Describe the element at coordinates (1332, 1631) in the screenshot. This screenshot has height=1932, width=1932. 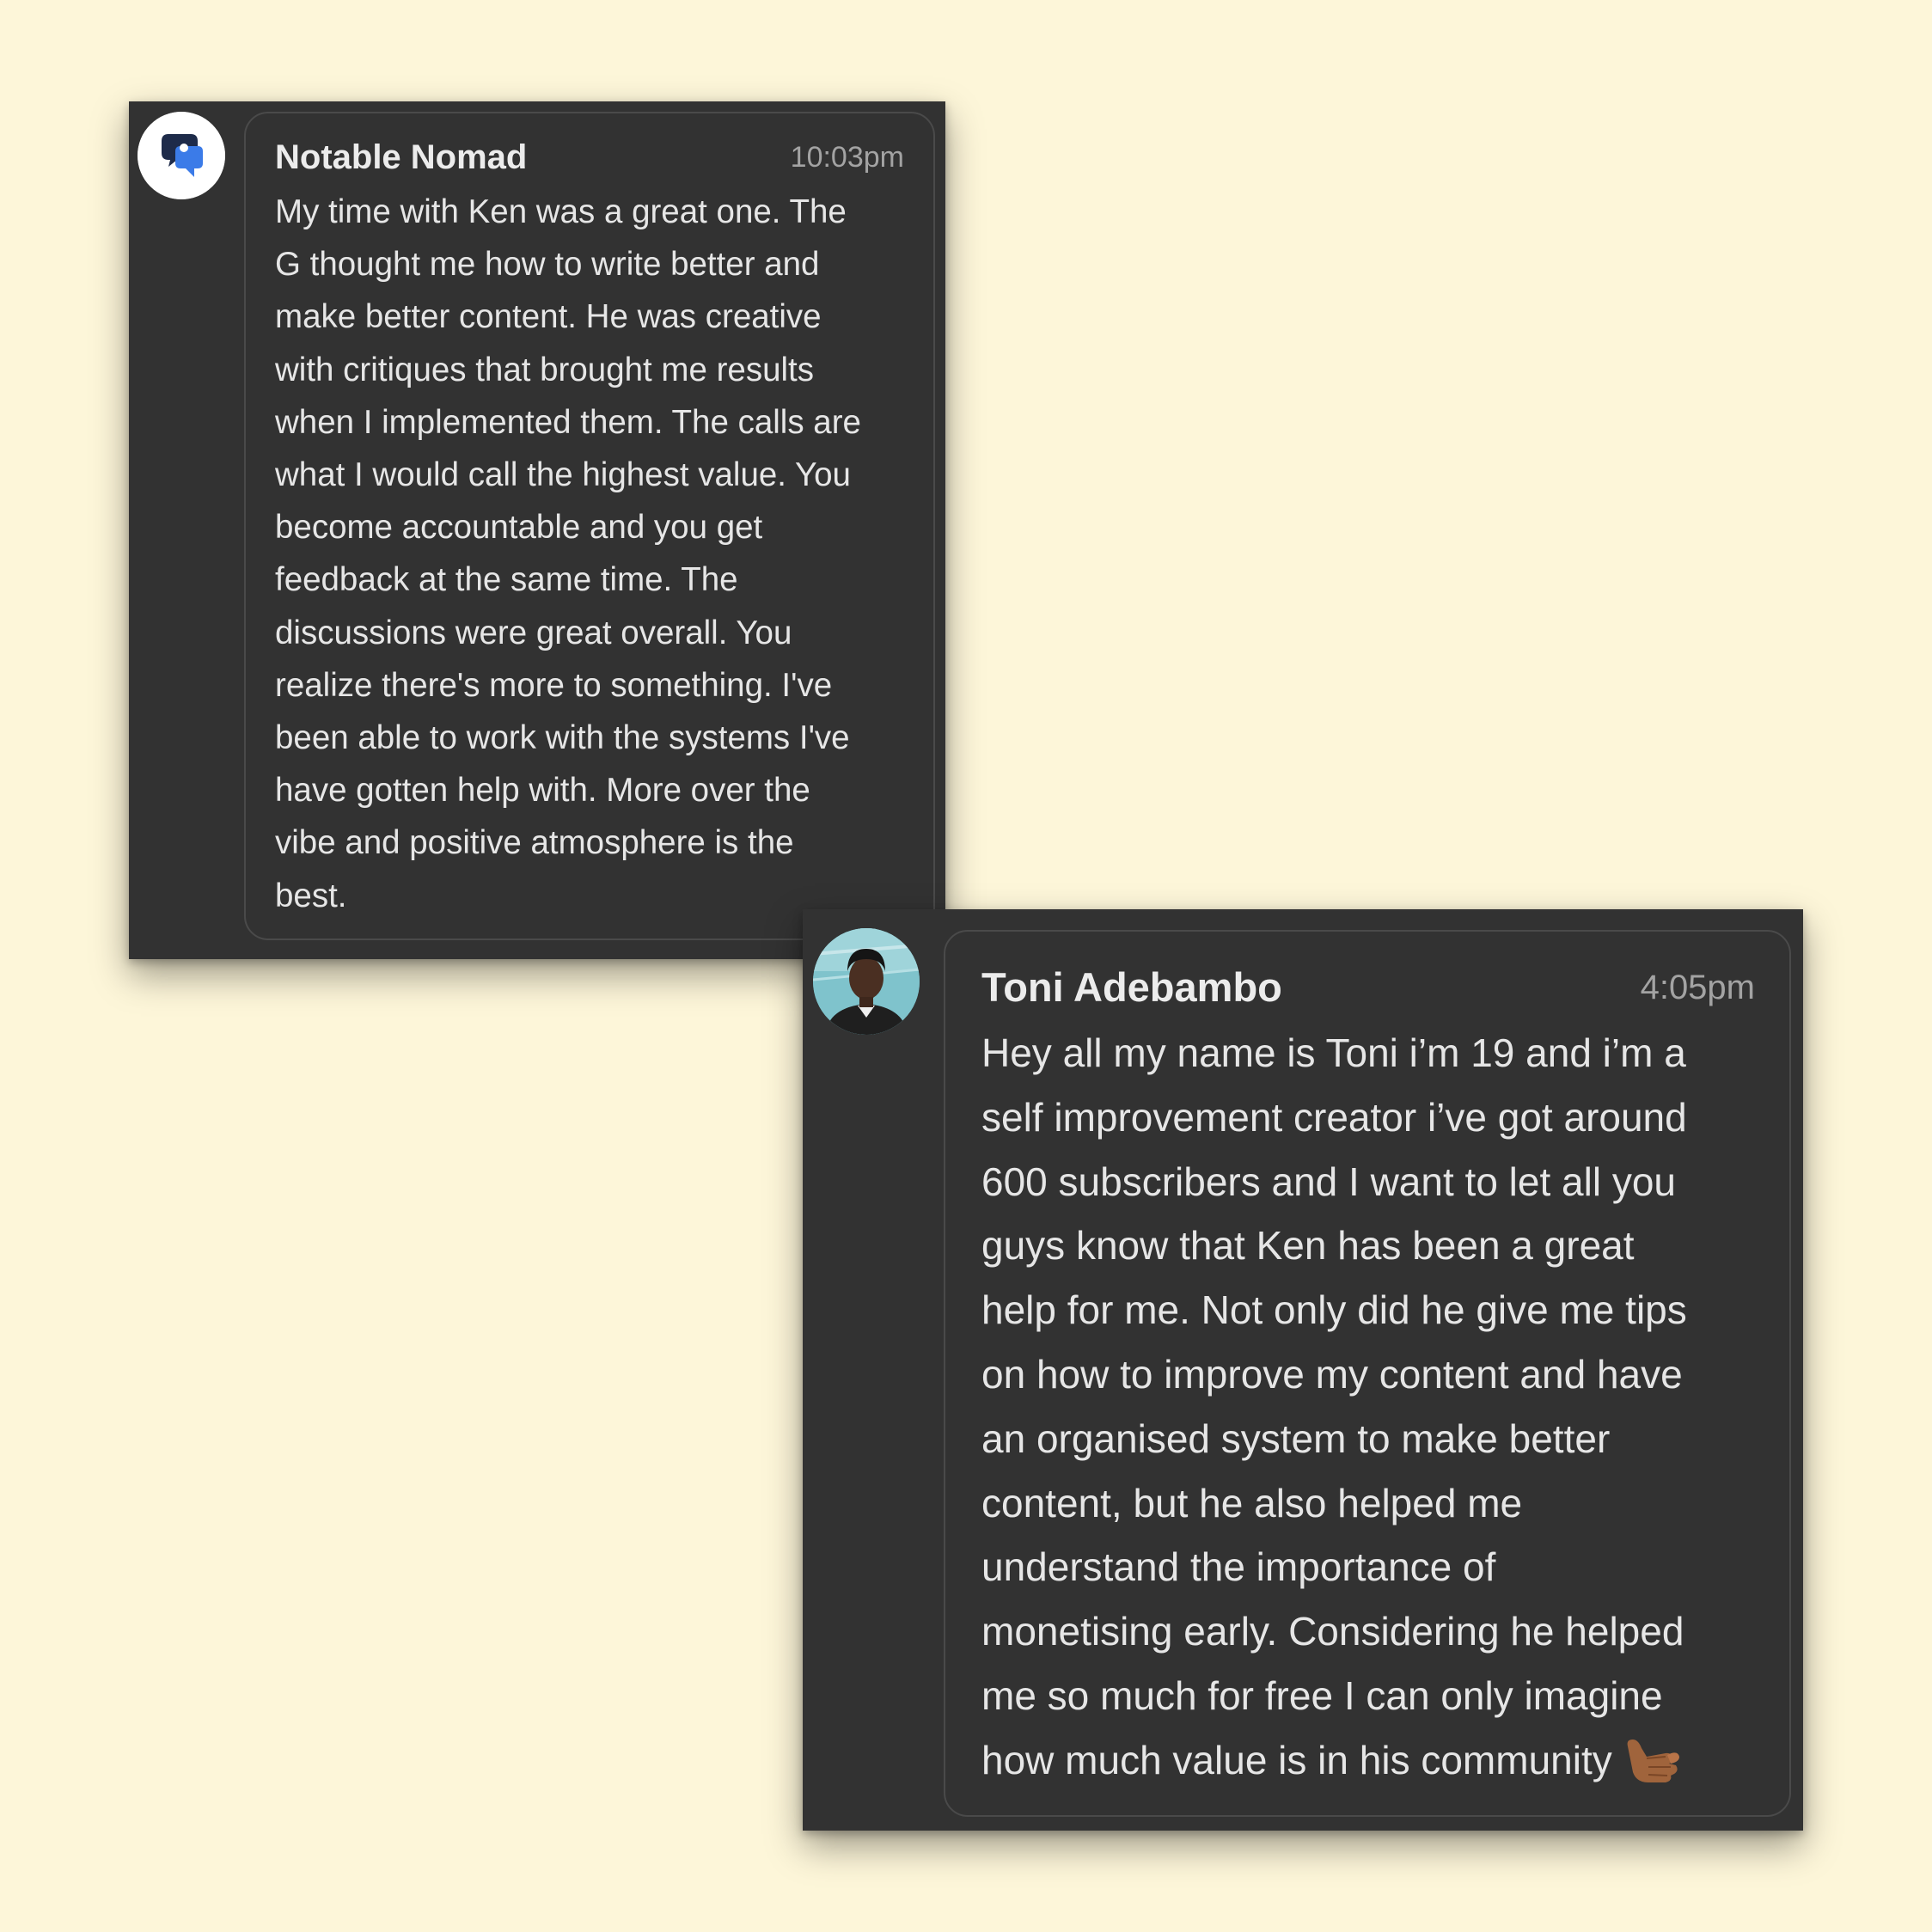
I see `message-line: monetising early. Considering he helped` at that location.